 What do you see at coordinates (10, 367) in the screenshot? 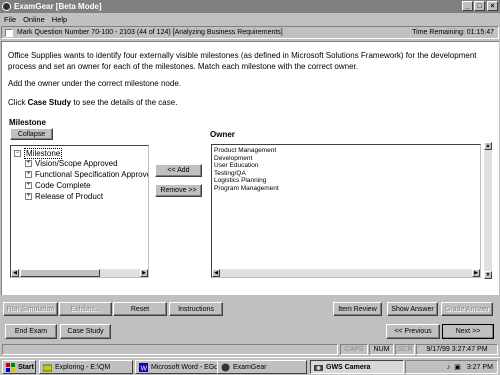
I see `windows-logo-icon` at bounding box center [10, 367].